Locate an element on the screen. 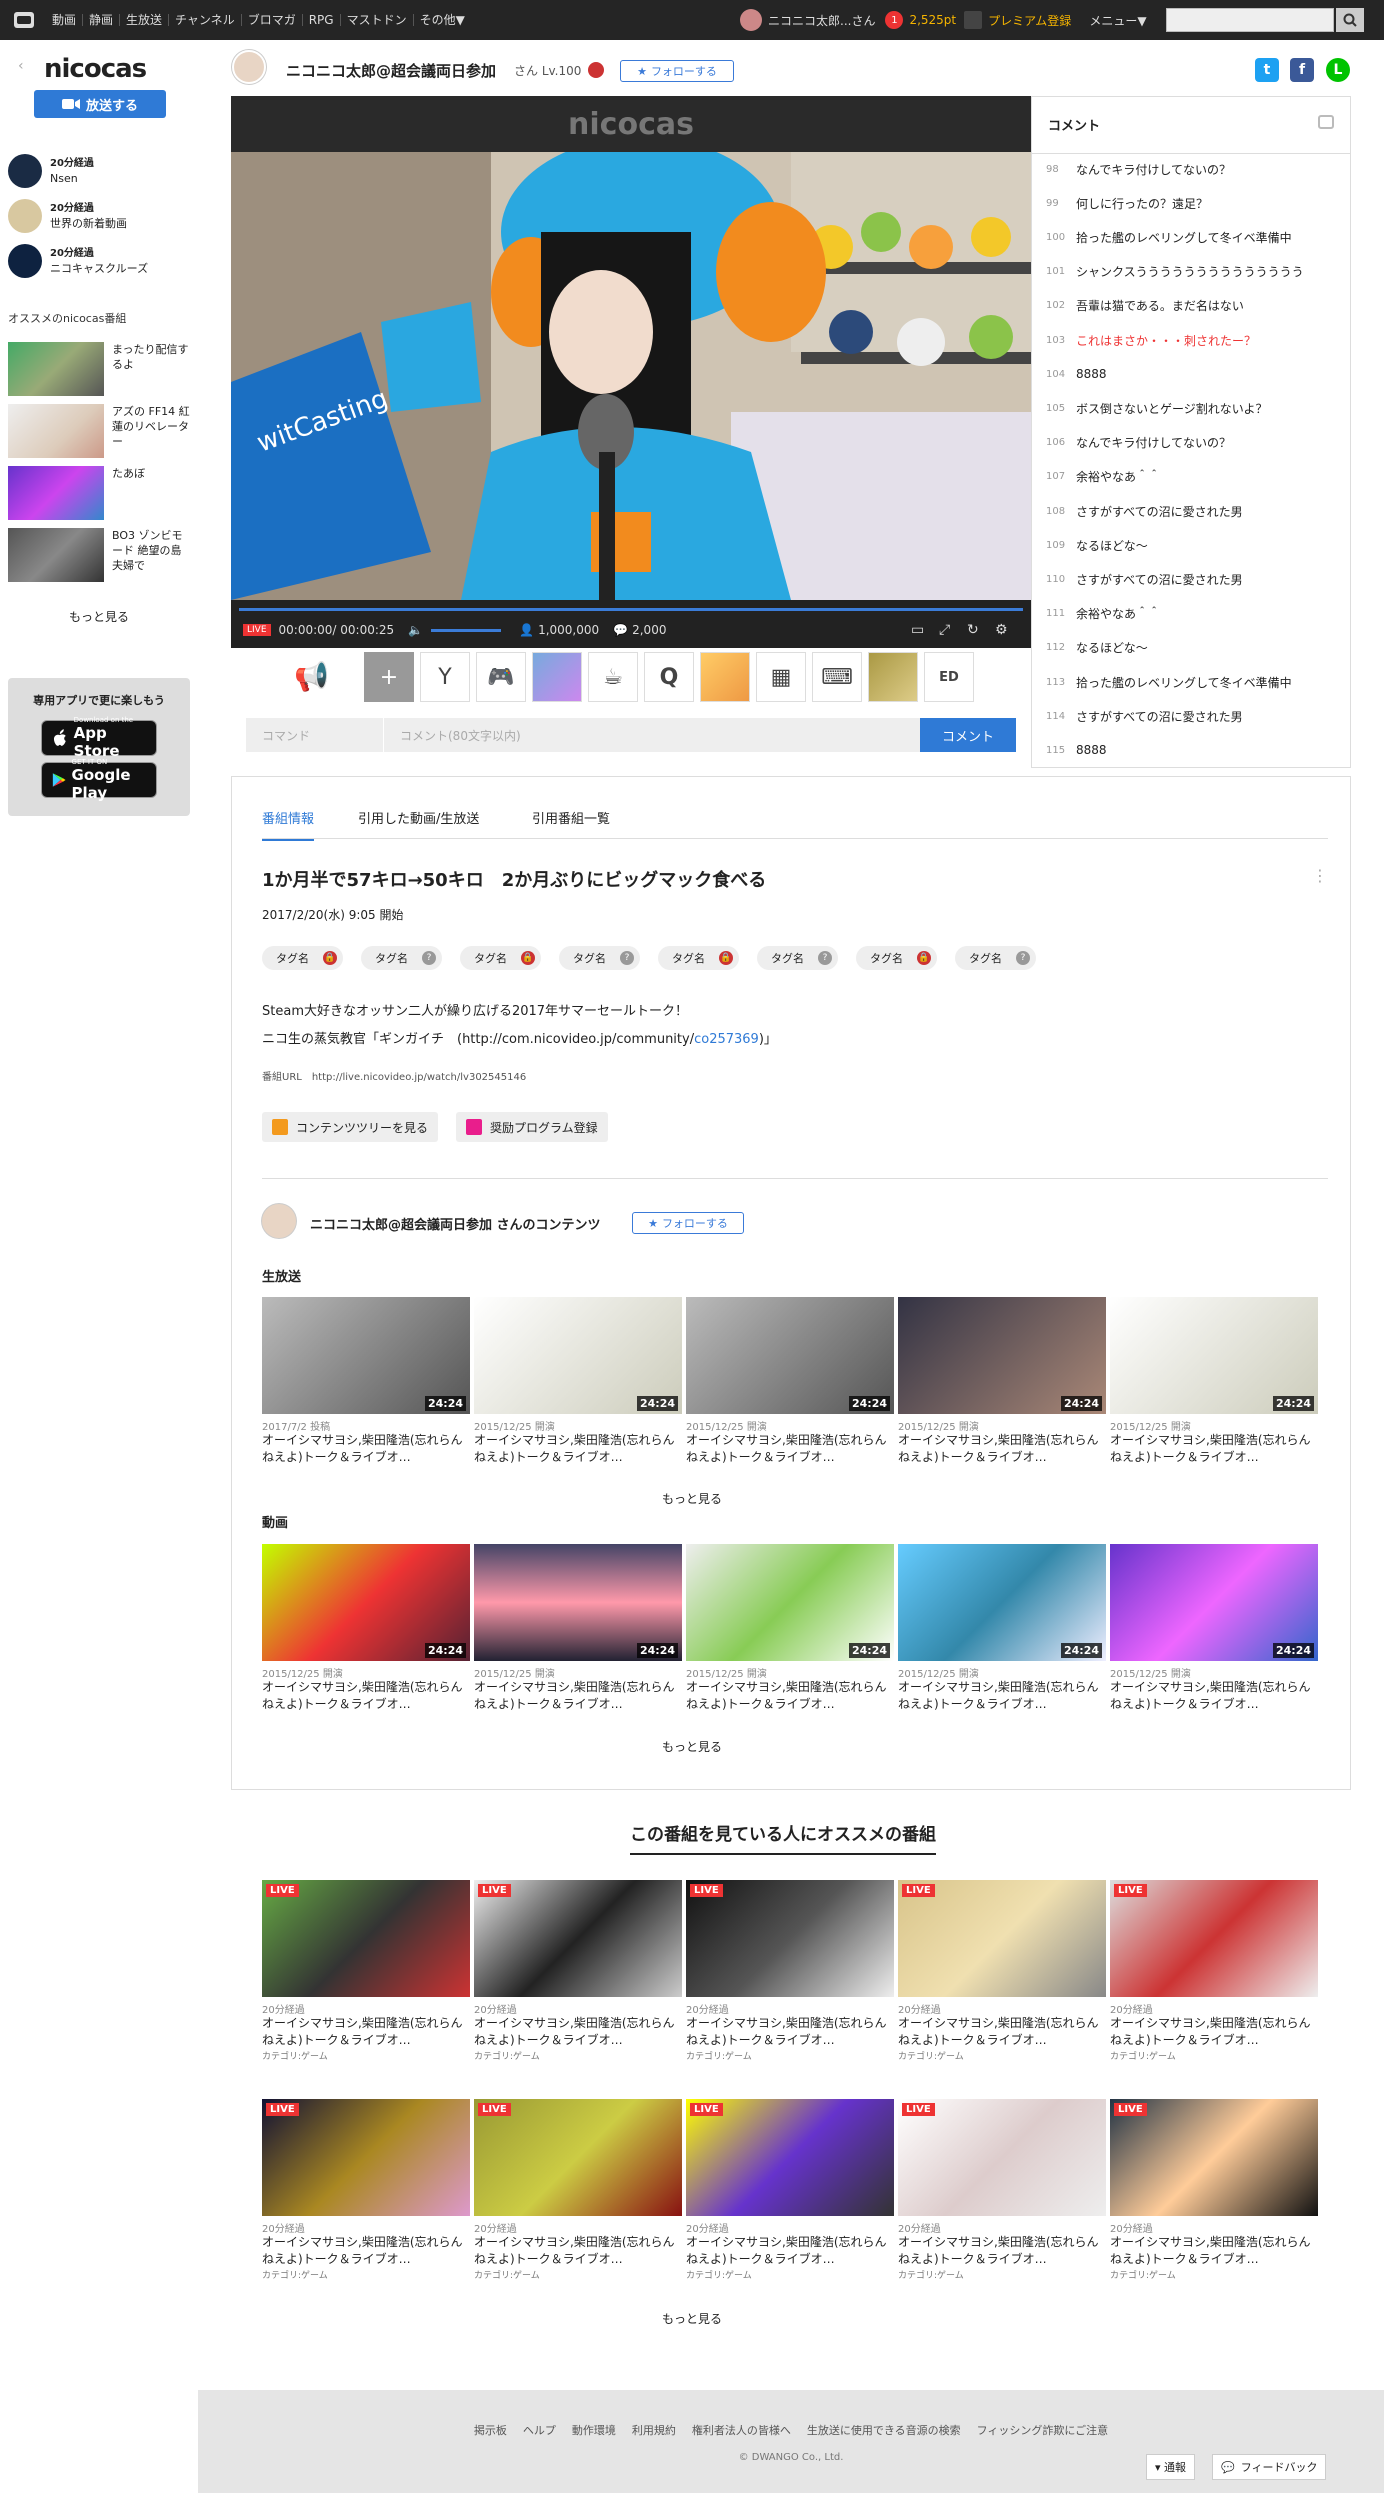 The height and width of the screenshot is (2493, 1384). seek-bar is located at coordinates (631, 609).